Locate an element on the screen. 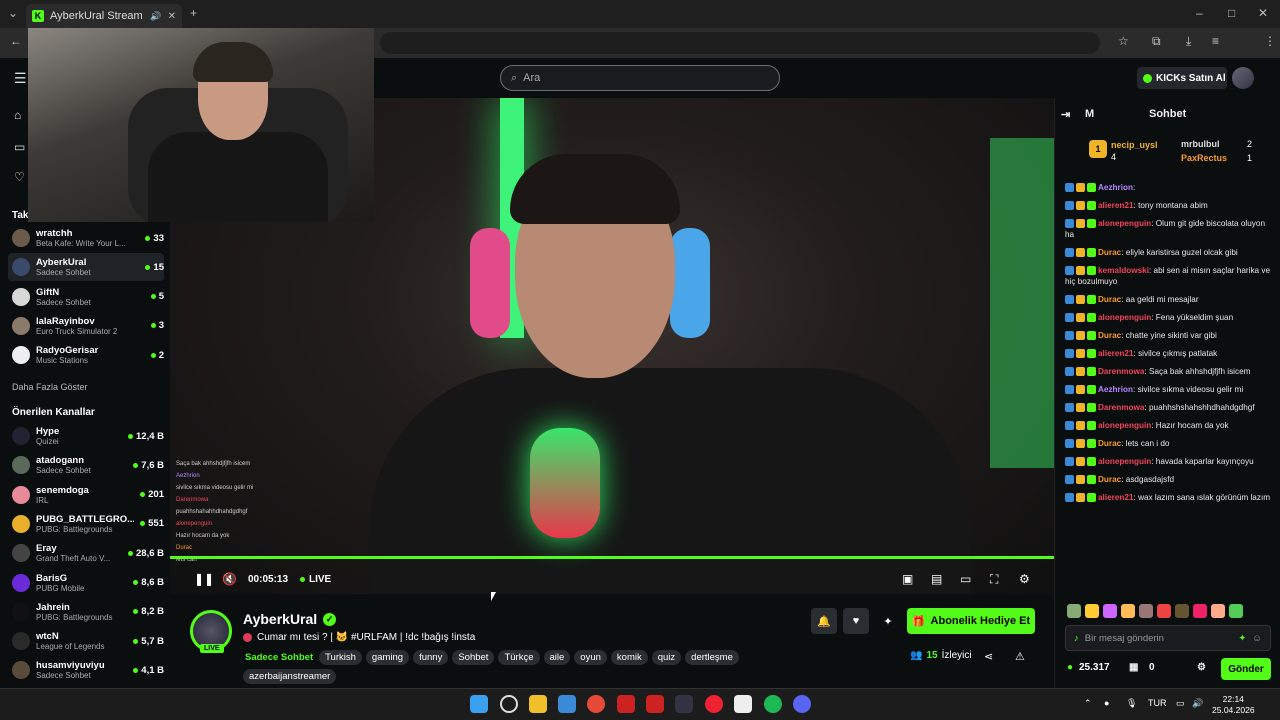  send-button: Gönder is located at coordinates (1246, 669).